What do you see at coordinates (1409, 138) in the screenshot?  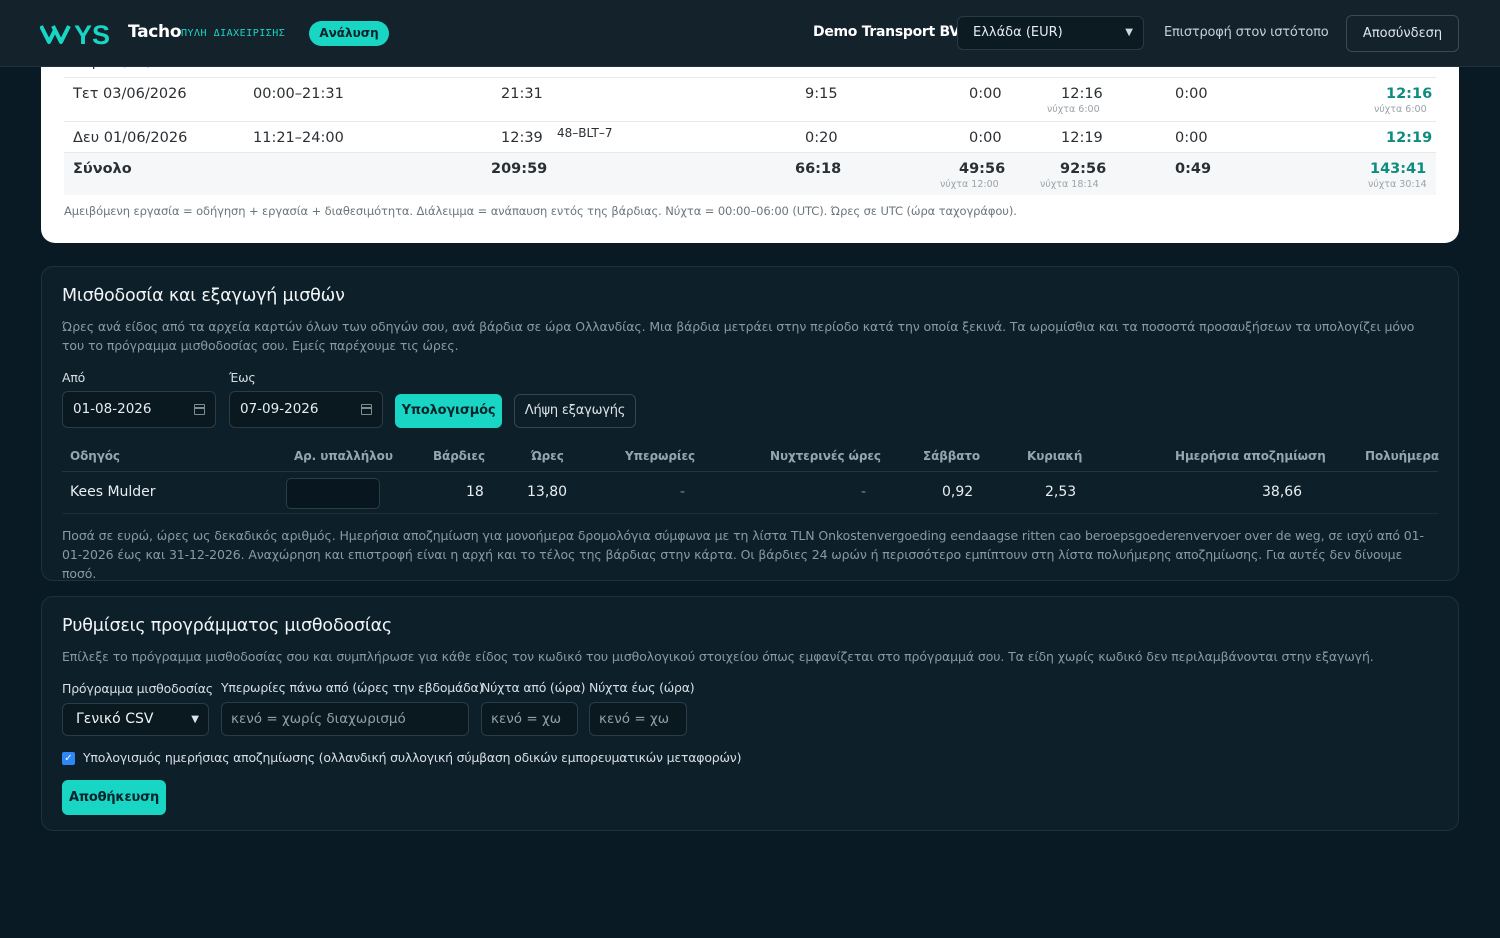 I see `cell-net: 12:19` at bounding box center [1409, 138].